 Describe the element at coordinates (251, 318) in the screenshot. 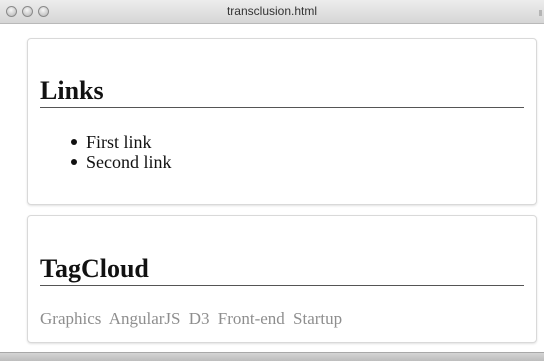

I see `tag-item: Front-end` at that location.